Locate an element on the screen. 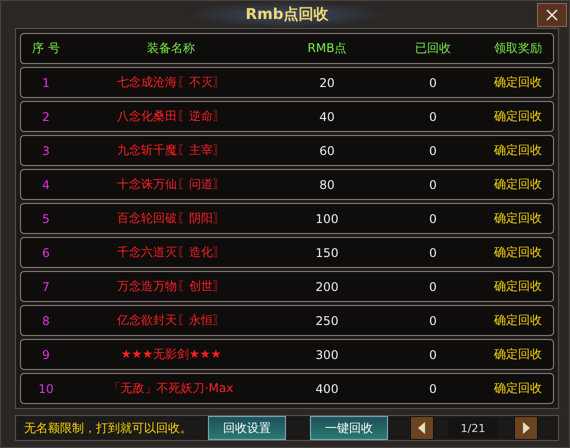 This screenshot has width=570, height=448. action-button: 回收设置 is located at coordinates (247, 428).